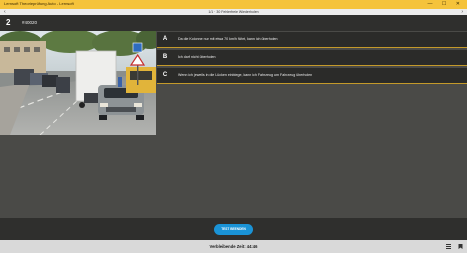  I want to click on window-title: Lernsoft Theorieprüfung Auto - Lernsoft, so click(39, 3).